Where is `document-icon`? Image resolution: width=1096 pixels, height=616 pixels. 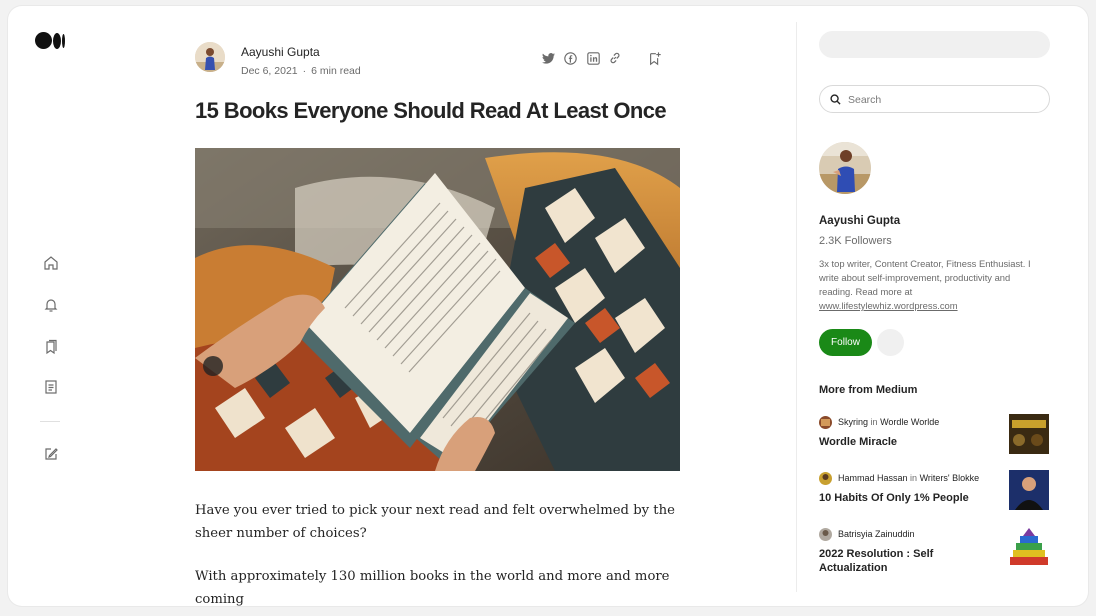
document-icon is located at coordinates (51, 387).